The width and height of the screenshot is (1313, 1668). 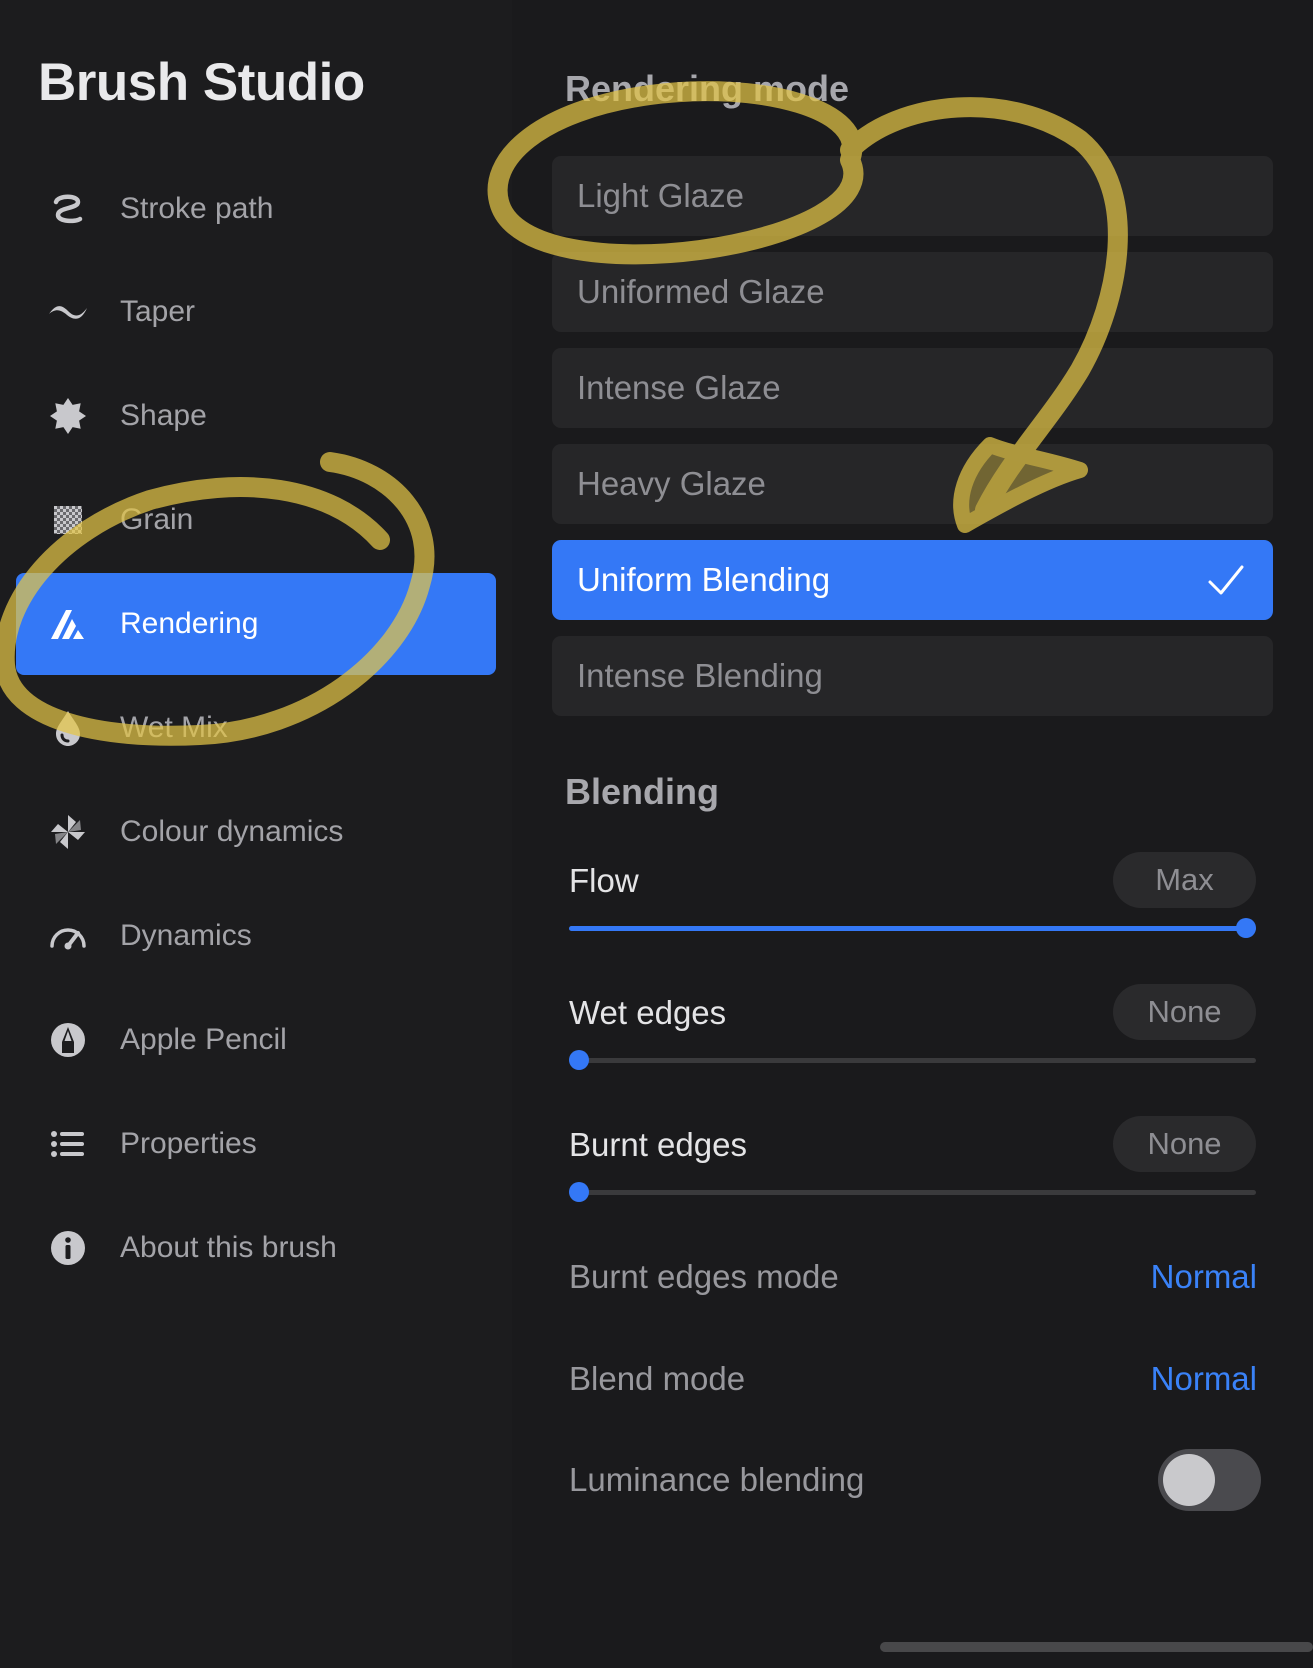 I want to click on sidebar-item-stroke-path: Stroke path, so click(x=256, y=209).